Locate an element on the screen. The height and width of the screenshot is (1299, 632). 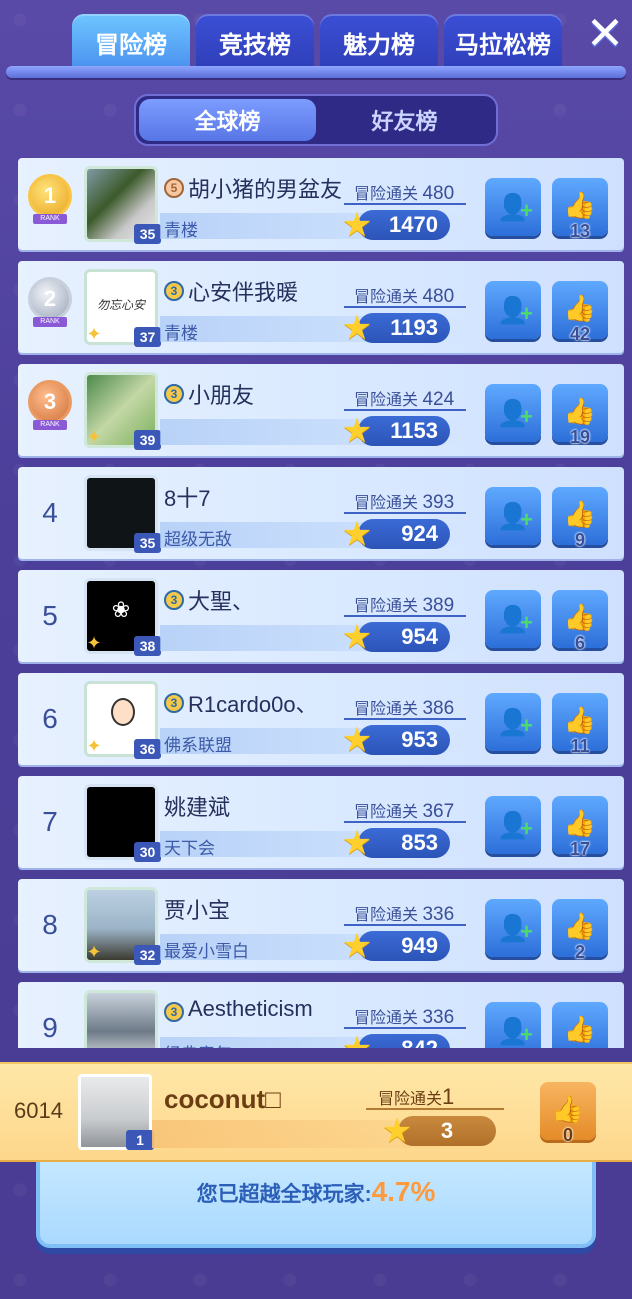
group-name: 青楼 is located at coordinates (181, 230).